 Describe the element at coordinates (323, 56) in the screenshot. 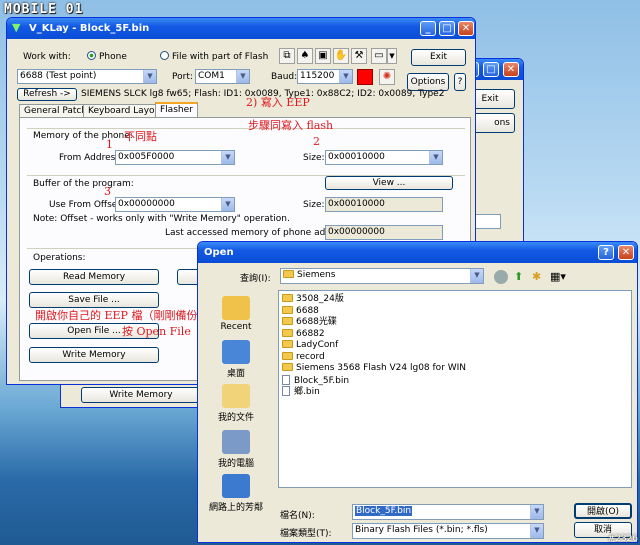

I see `toolbar-image-icon: ▣` at that location.